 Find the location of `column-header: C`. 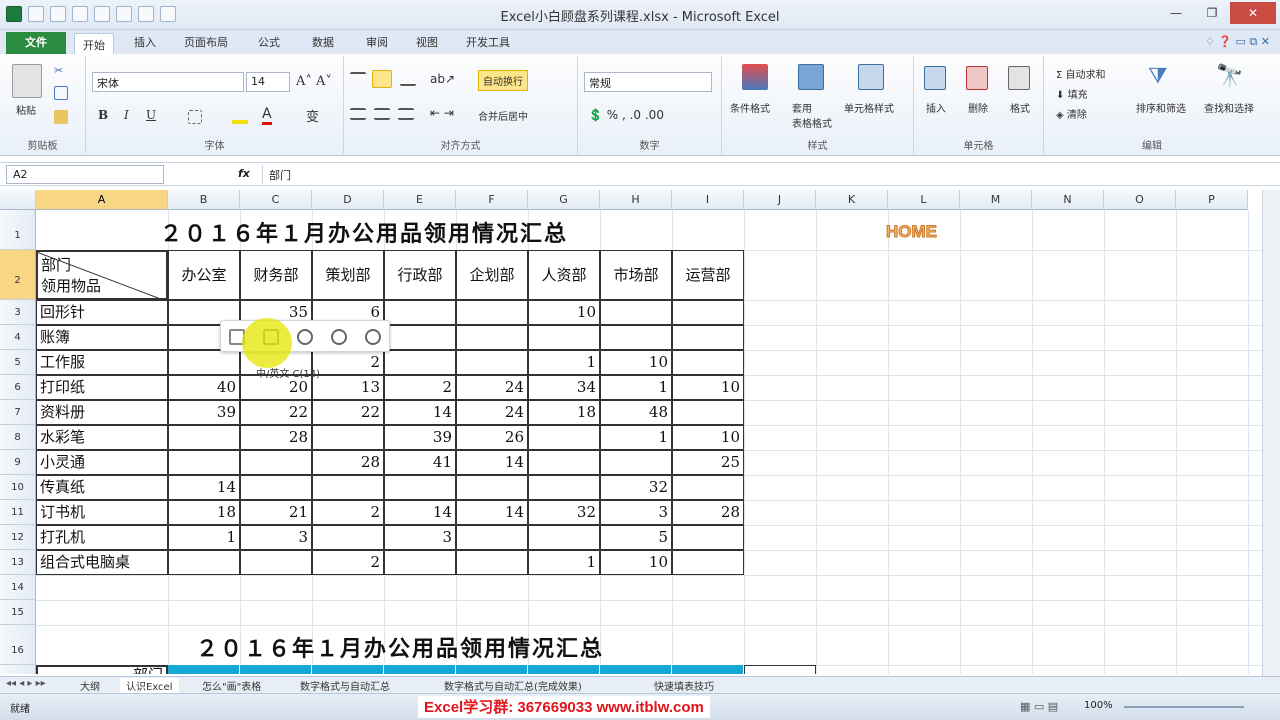

column-header: C is located at coordinates (276, 200).